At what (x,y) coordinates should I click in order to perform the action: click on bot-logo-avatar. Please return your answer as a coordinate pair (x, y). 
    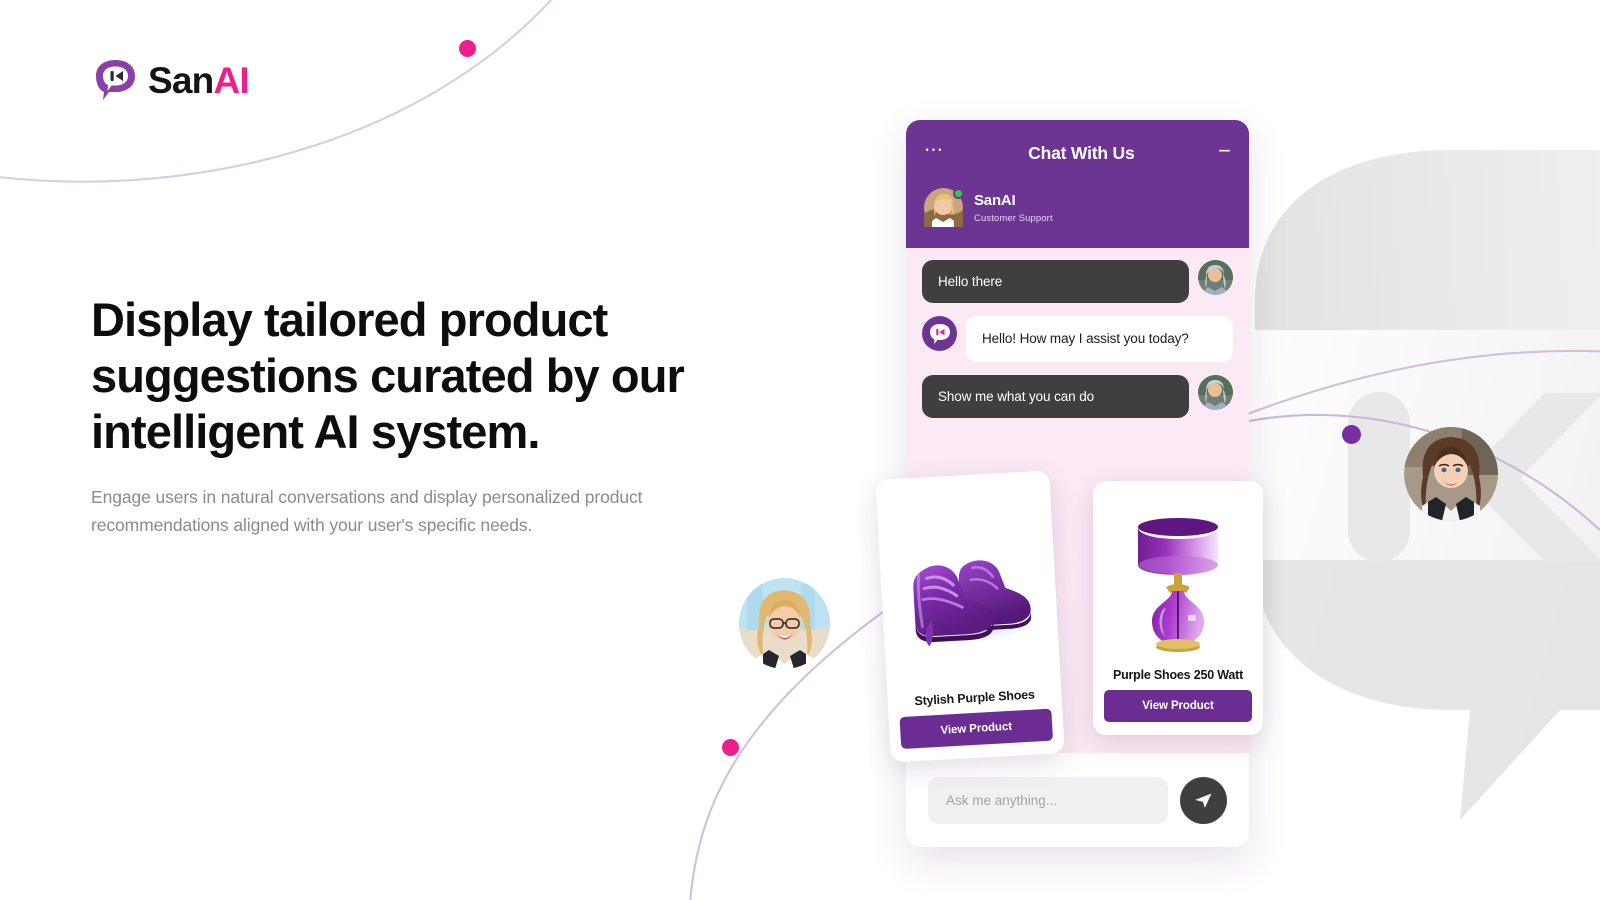
    Looking at the image, I should click on (939, 333).